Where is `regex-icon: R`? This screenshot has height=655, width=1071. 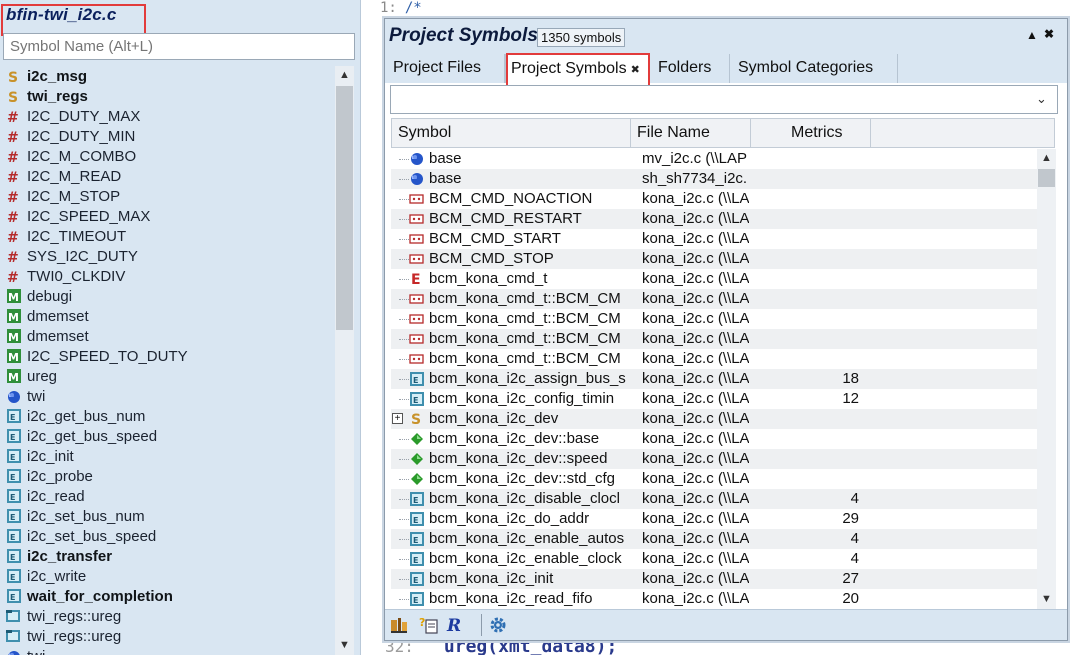
regex-icon: R is located at coordinates (455, 625).